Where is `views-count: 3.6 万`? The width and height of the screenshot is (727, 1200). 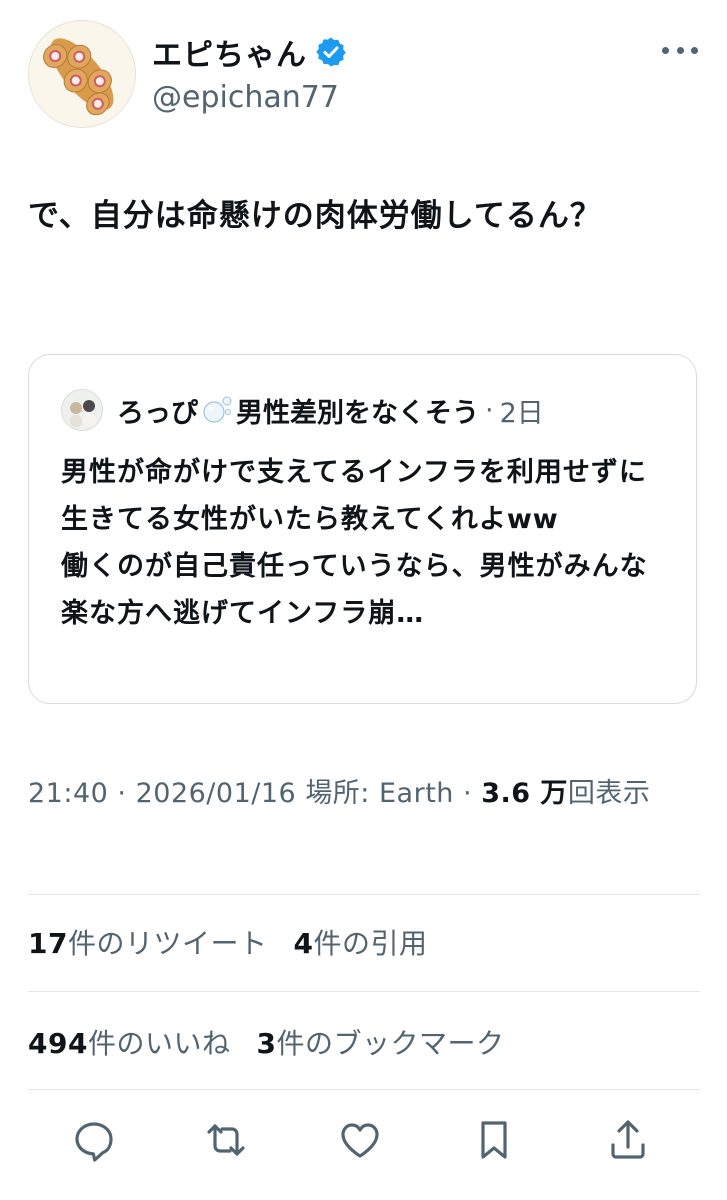
views-count: 3.6 万 is located at coordinates (524, 793).